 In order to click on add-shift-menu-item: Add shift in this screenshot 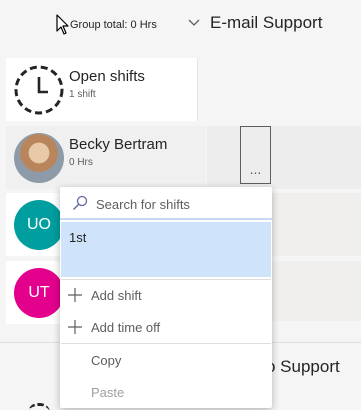, I will do `click(166, 295)`.